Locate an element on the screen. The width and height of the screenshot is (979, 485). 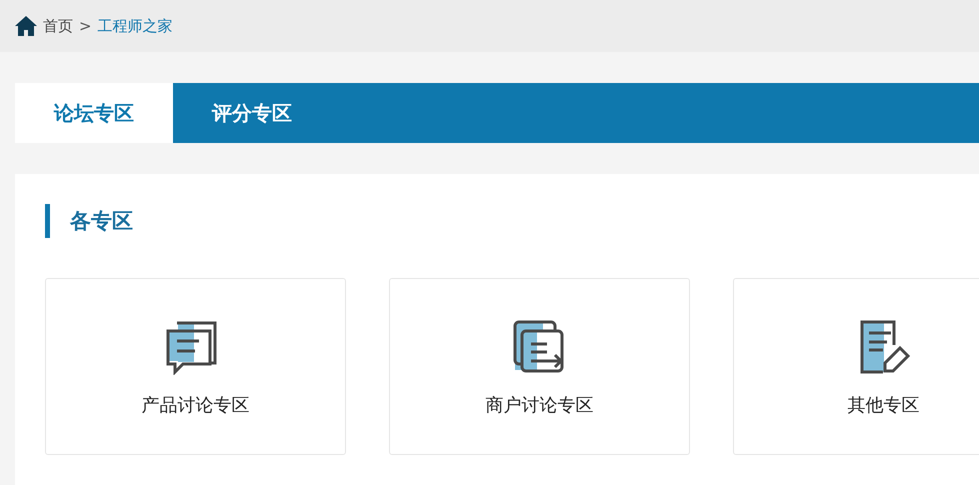
zone-card: 产品讨论专区 is located at coordinates (195, 366).